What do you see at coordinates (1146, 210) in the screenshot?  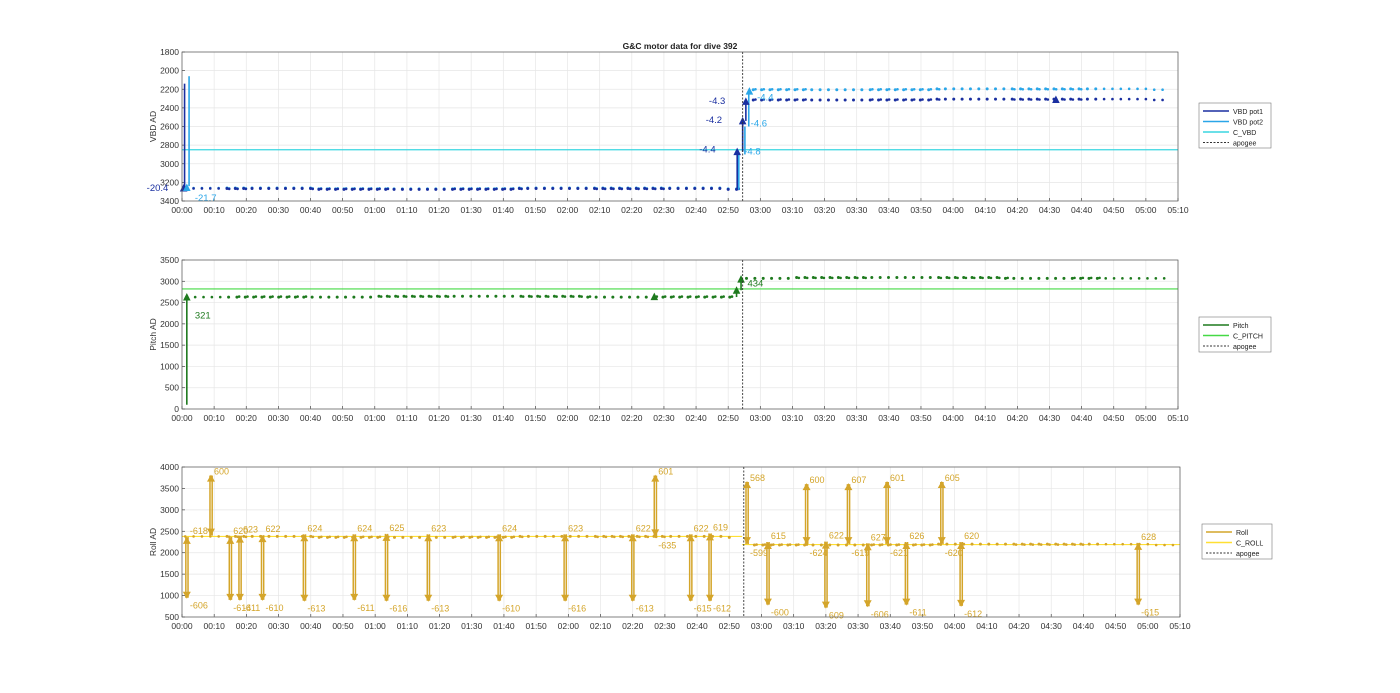 I see `vbd-xtick-label: 05:00` at bounding box center [1146, 210].